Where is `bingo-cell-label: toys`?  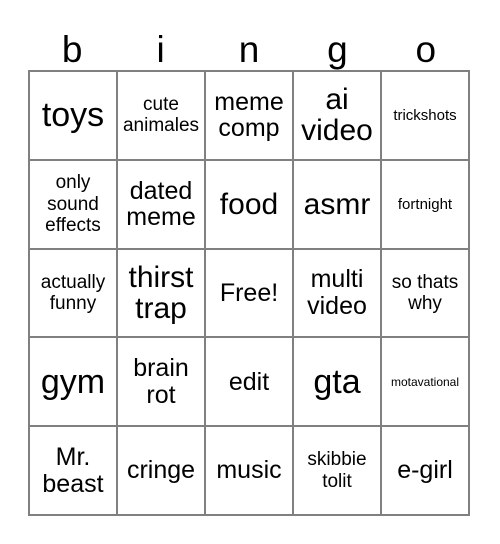
bingo-cell-label: toys is located at coordinates (73, 115).